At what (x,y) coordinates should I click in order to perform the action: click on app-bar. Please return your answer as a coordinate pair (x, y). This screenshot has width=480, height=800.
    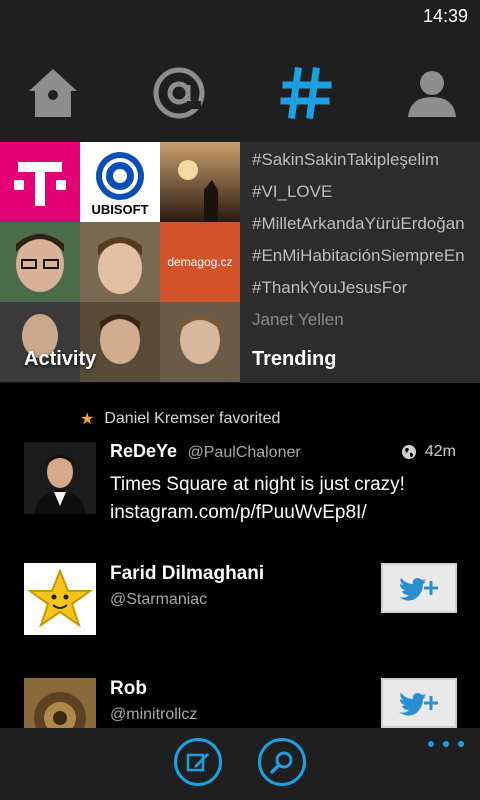
    Looking at the image, I should click on (240, 764).